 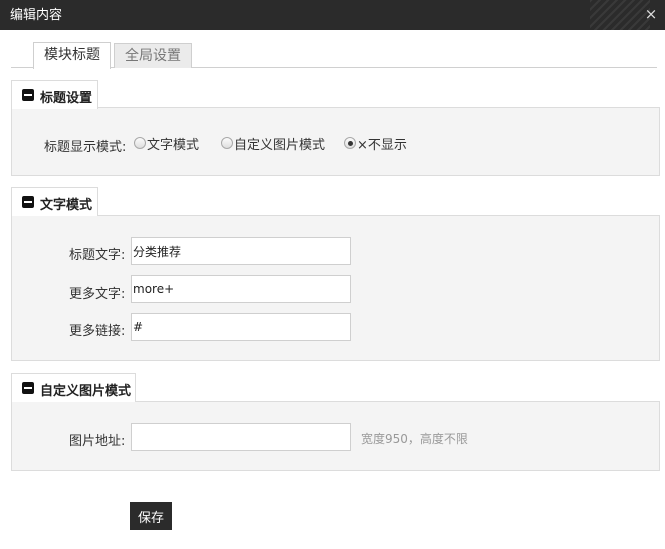 I want to click on tab-bar: 模块标题 全局设置, so click(x=334, y=54).